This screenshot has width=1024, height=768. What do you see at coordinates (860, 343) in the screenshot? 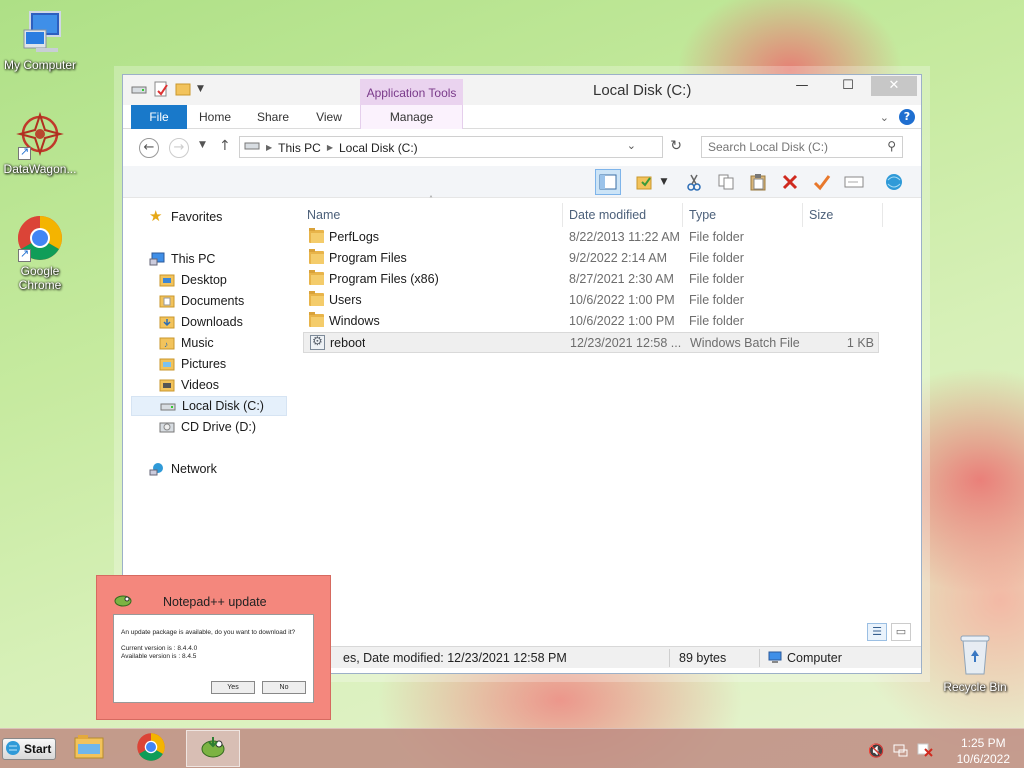
I see `file-size: 1 KB` at bounding box center [860, 343].